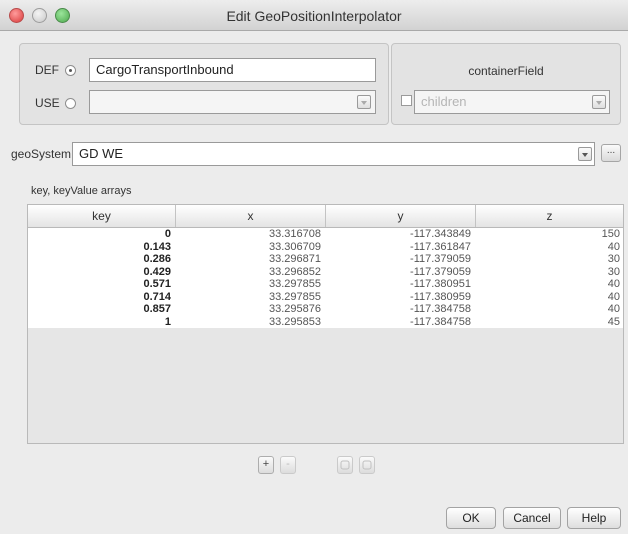 This screenshot has height=534, width=628. Describe the element at coordinates (41, 154) in the screenshot. I see `geo-system-label: geoSystem` at that location.